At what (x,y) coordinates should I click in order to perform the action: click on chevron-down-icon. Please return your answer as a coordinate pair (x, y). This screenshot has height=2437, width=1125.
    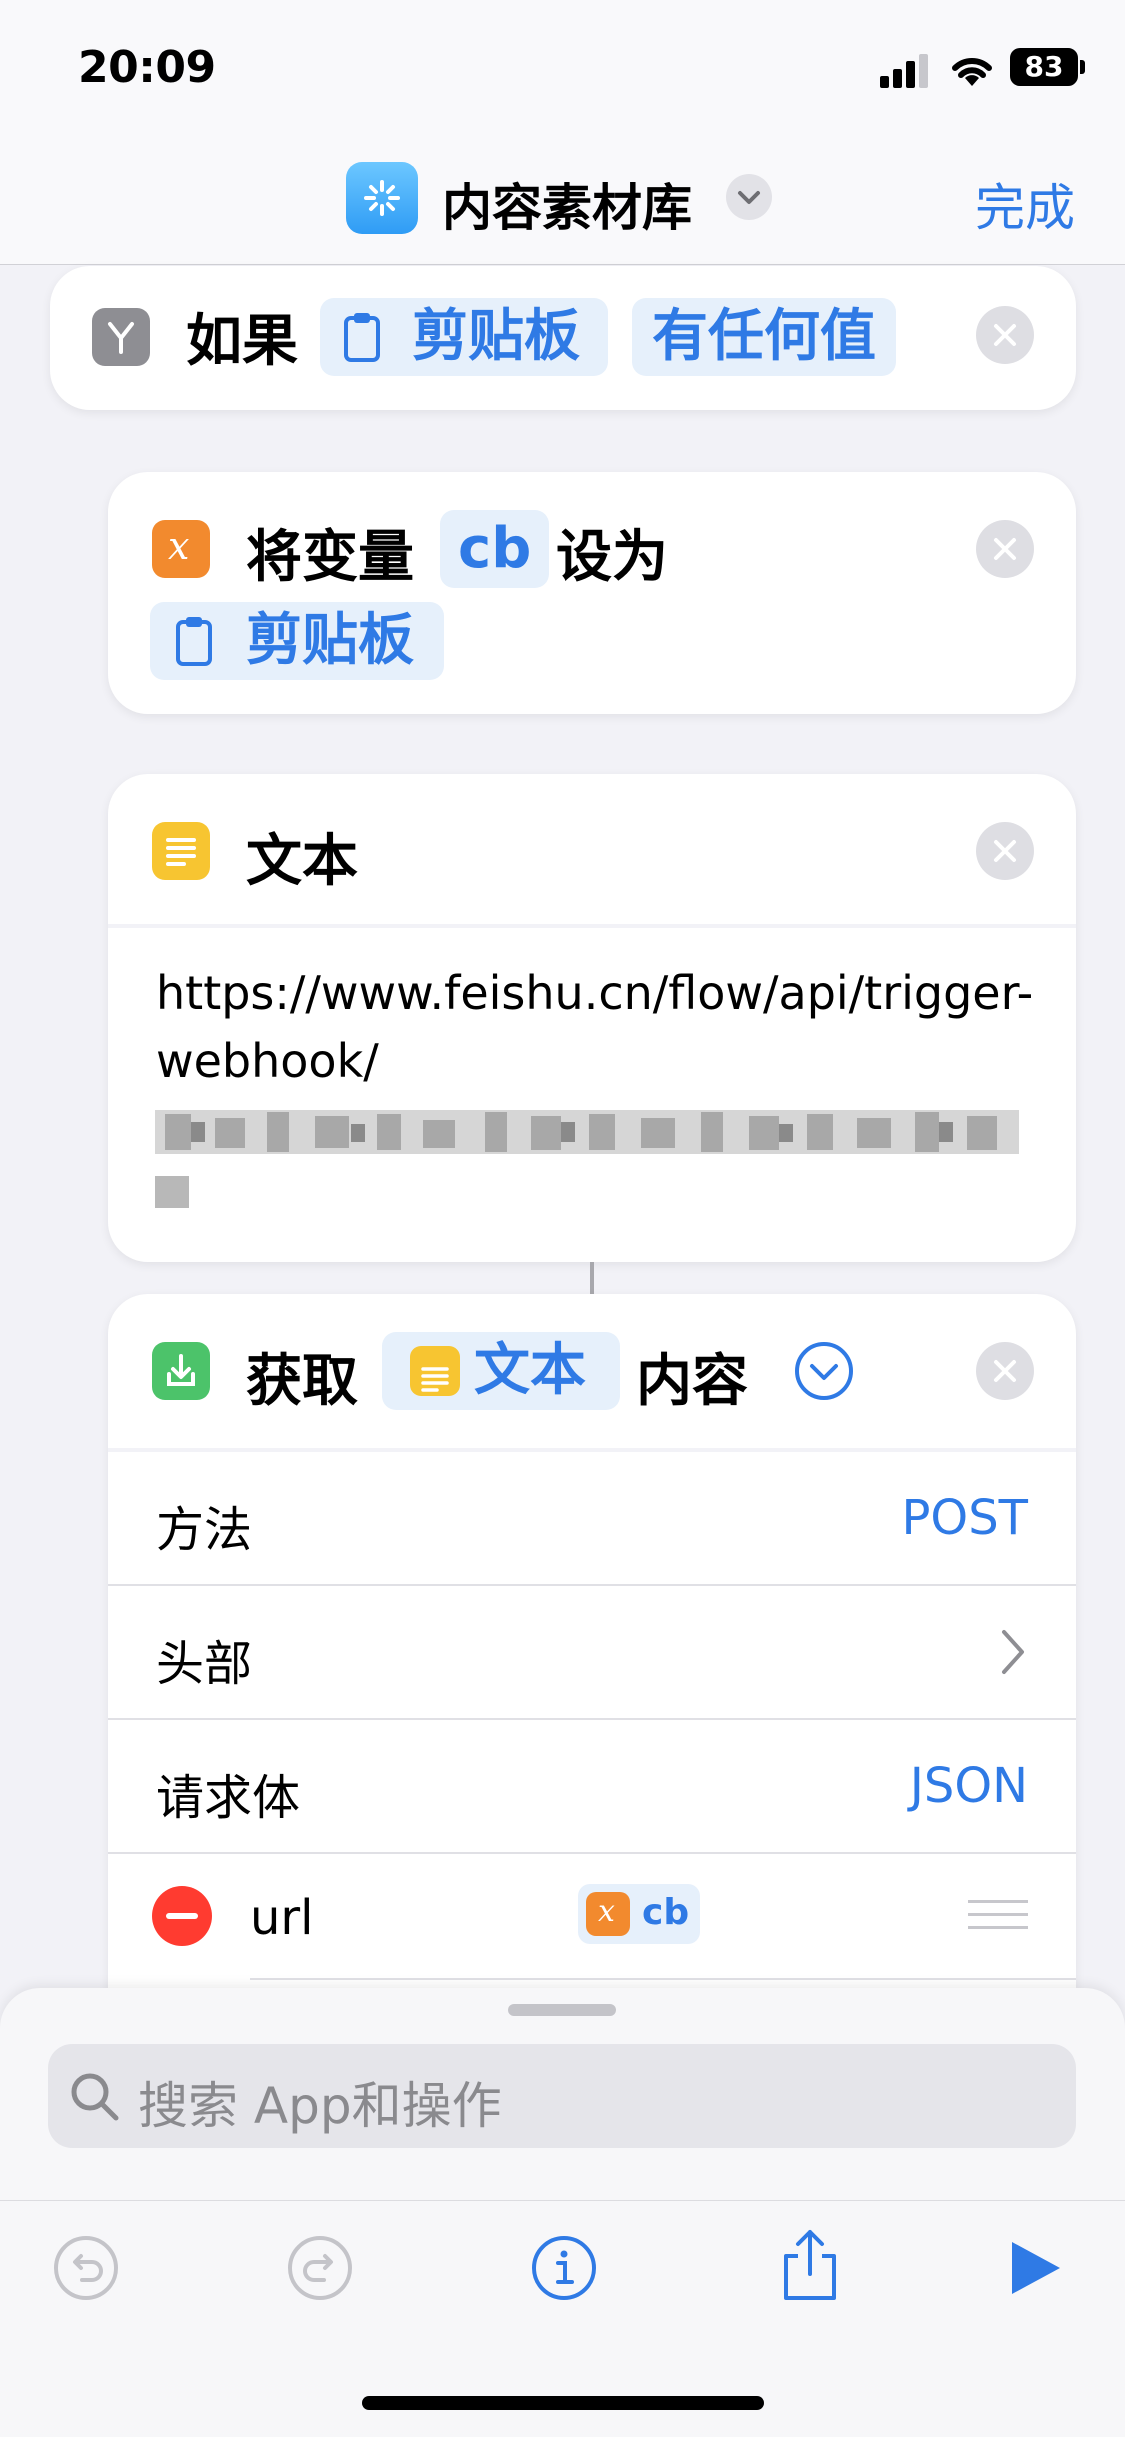
    Looking at the image, I should click on (749, 197).